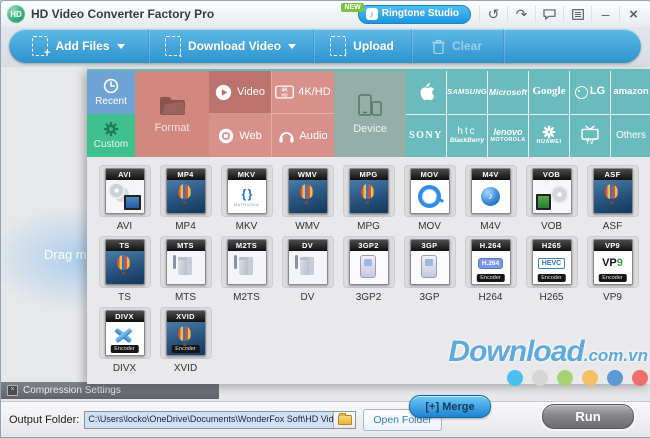 This screenshot has height=438, width=650. Describe the element at coordinates (429, 226) in the screenshot. I see `format-label: MOV` at that location.